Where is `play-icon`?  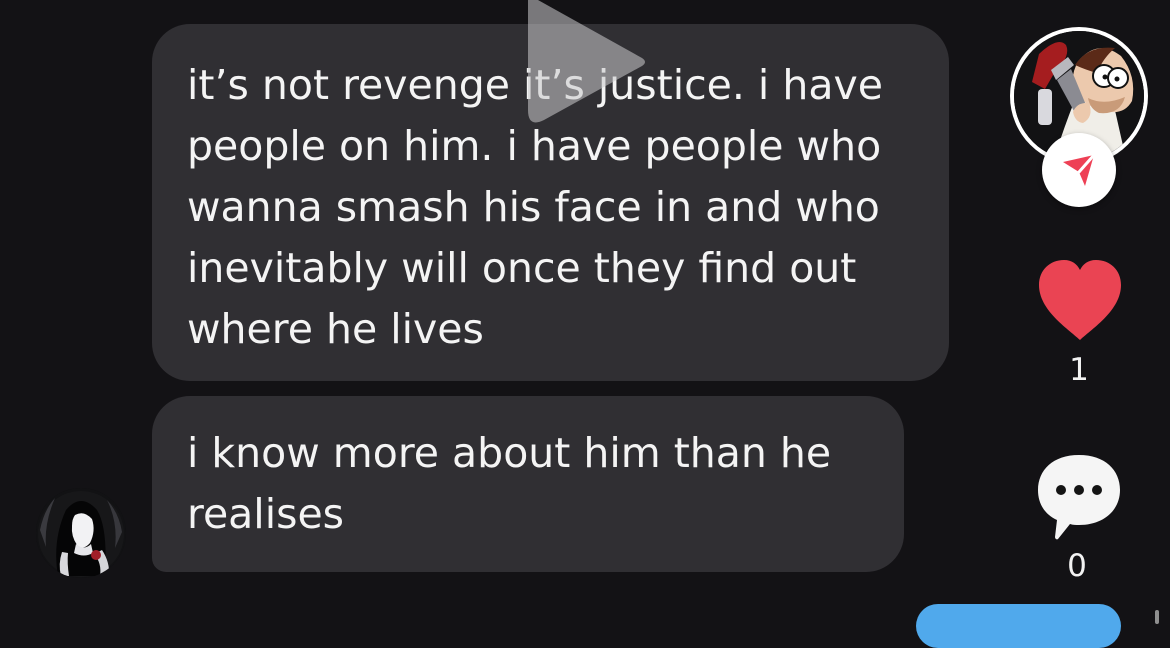
play-icon is located at coordinates (586, 61).